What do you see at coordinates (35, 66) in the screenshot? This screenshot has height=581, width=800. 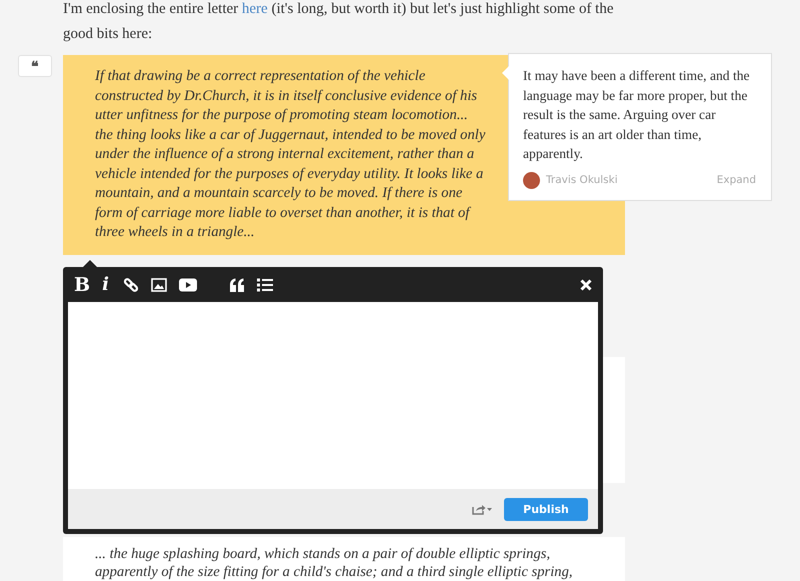 I see `quote-button: ❝` at bounding box center [35, 66].